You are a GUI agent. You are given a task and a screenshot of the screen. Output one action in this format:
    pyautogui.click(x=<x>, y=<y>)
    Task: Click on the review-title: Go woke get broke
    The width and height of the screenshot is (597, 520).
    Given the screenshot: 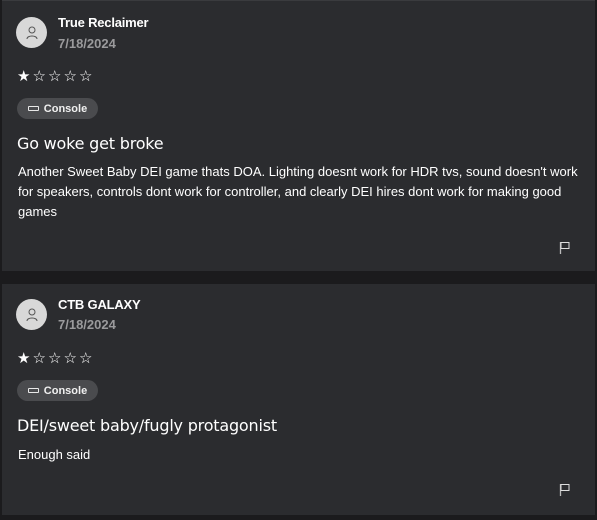 What is the action you would take?
    pyautogui.click(x=90, y=143)
    